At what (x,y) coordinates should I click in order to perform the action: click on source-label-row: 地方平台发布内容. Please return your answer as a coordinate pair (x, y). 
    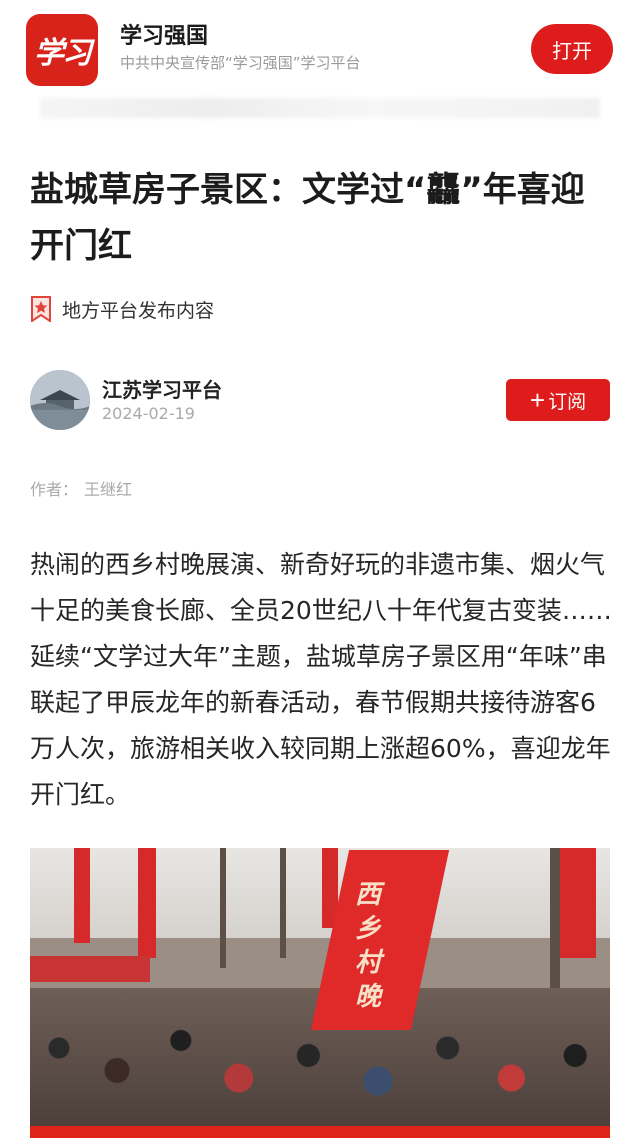
    Looking at the image, I should click on (122, 309).